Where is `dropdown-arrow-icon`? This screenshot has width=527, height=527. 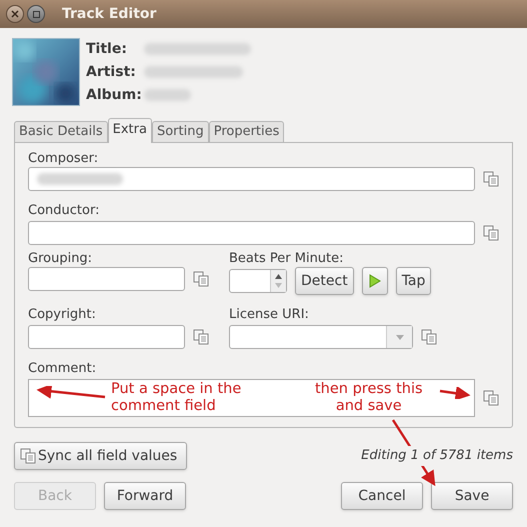 dropdown-arrow-icon is located at coordinates (400, 337).